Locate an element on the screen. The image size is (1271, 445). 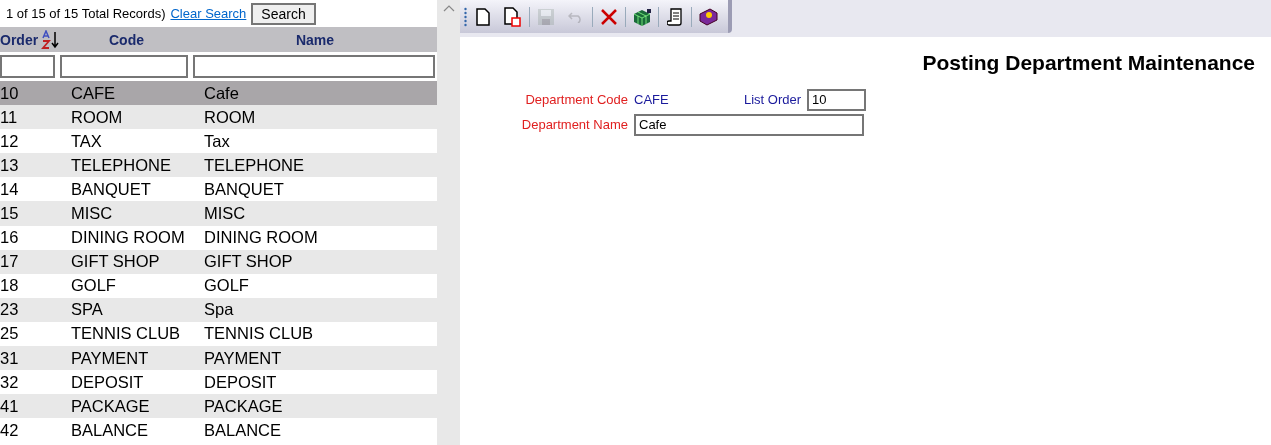
sort-ascending-icon is located at coordinates (50, 39).